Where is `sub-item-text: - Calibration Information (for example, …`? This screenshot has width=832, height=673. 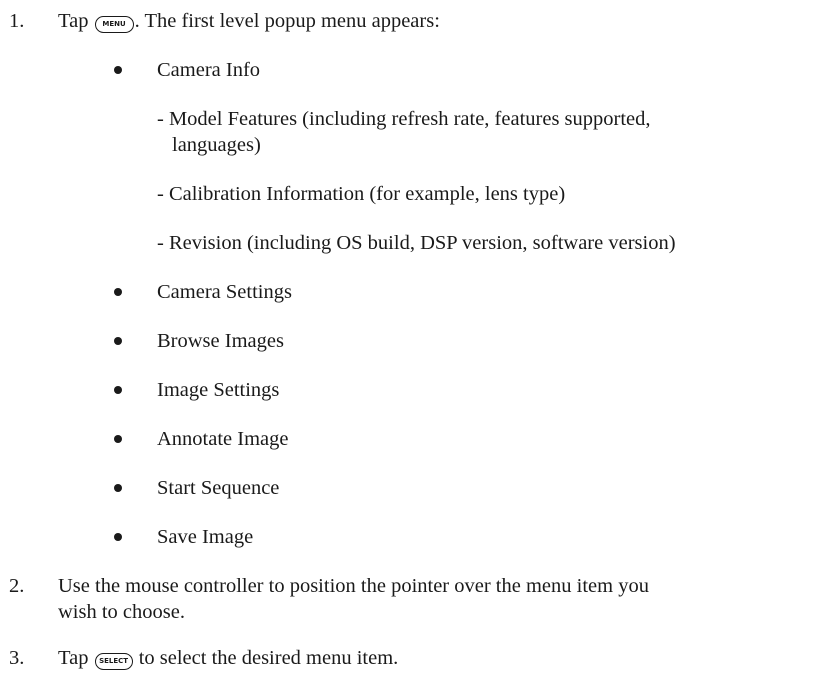 sub-item-text: - Calibration Information (for example, … is located at coordinates (361, 194).